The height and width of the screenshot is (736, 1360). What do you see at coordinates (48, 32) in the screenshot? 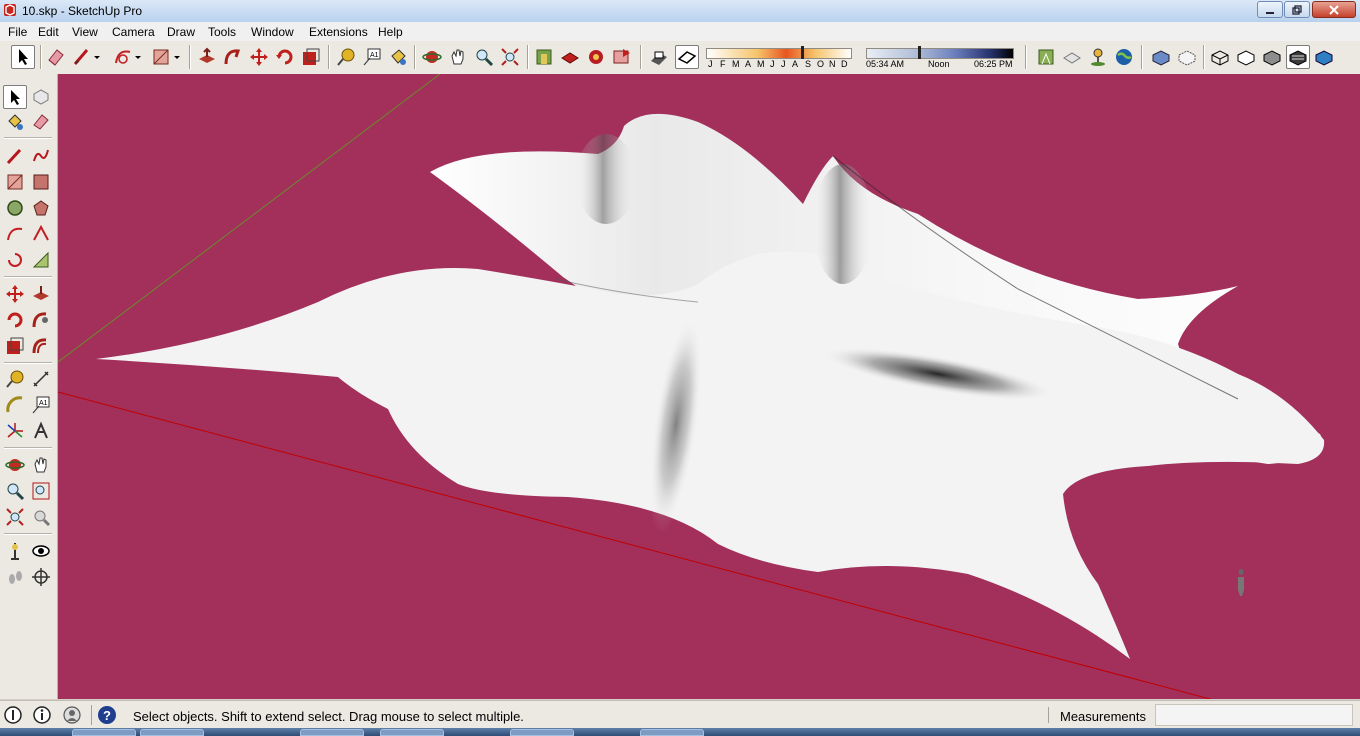
I see `menu-edit: Edit` at bounding box center [48, 32].